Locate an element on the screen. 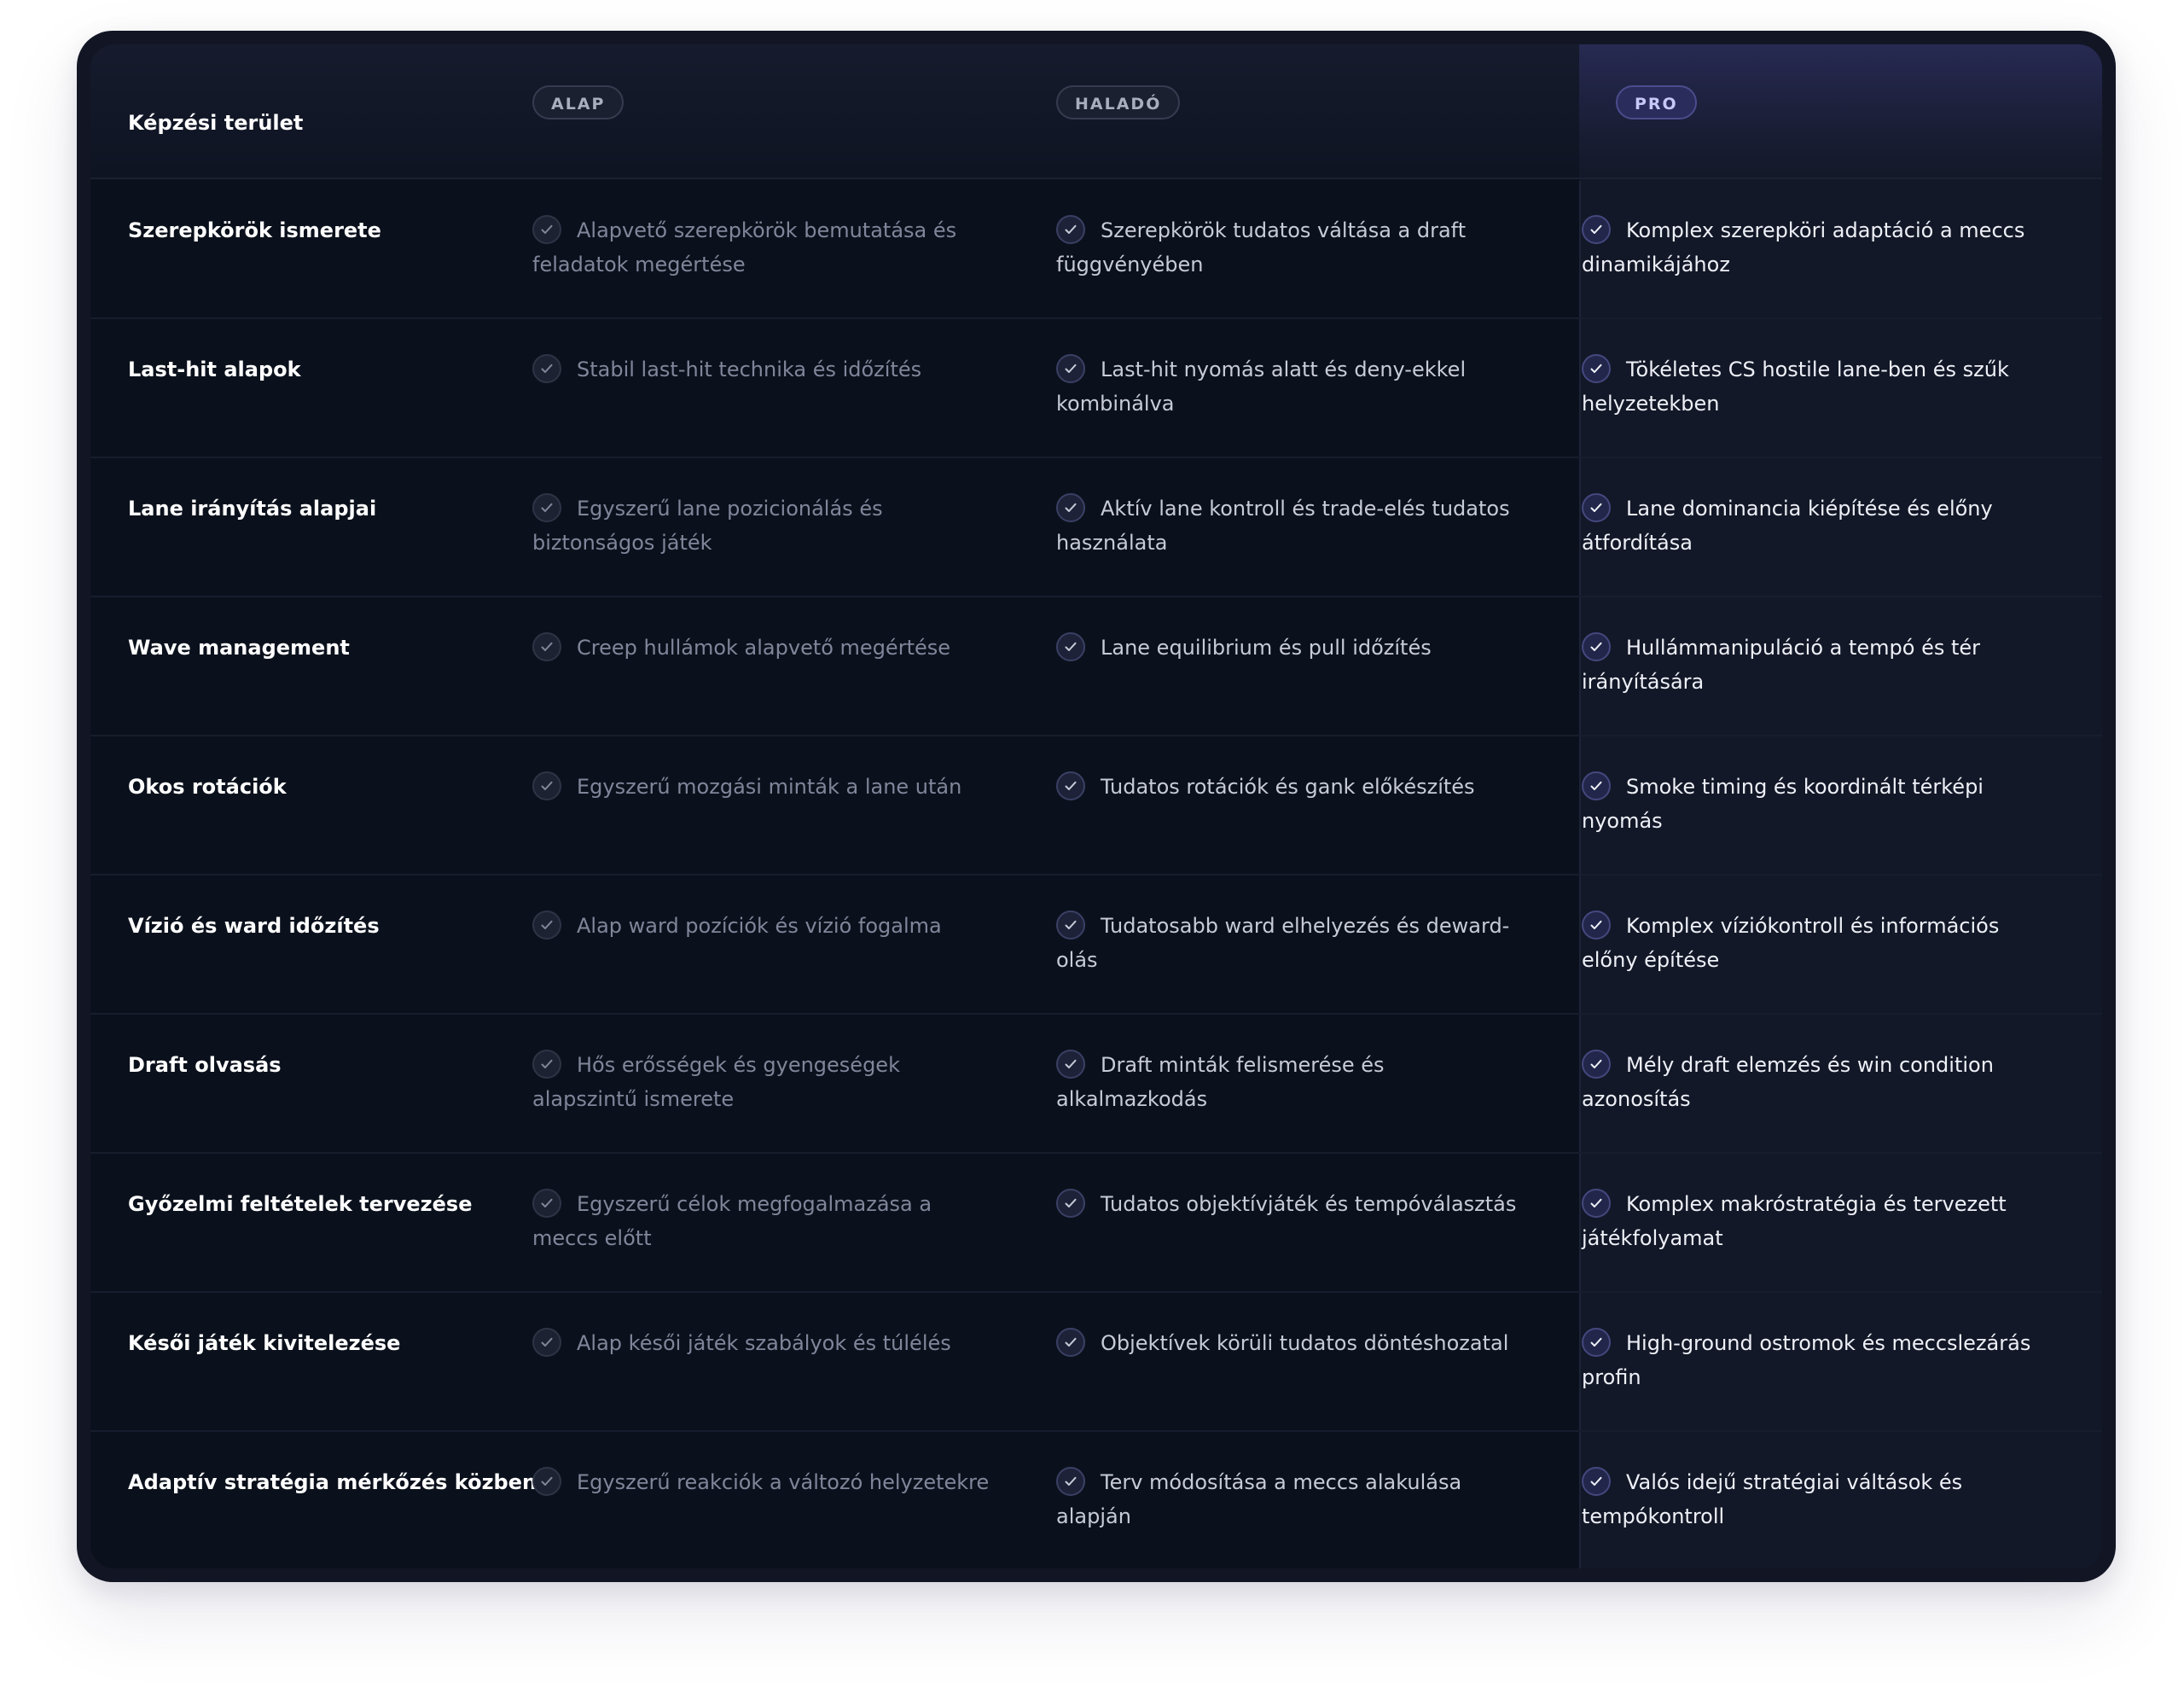 The height and width of the screenshot is (1699, 2184). cell-text: Creep hullámok alapvető megértése is located at coordinates (764, 648).